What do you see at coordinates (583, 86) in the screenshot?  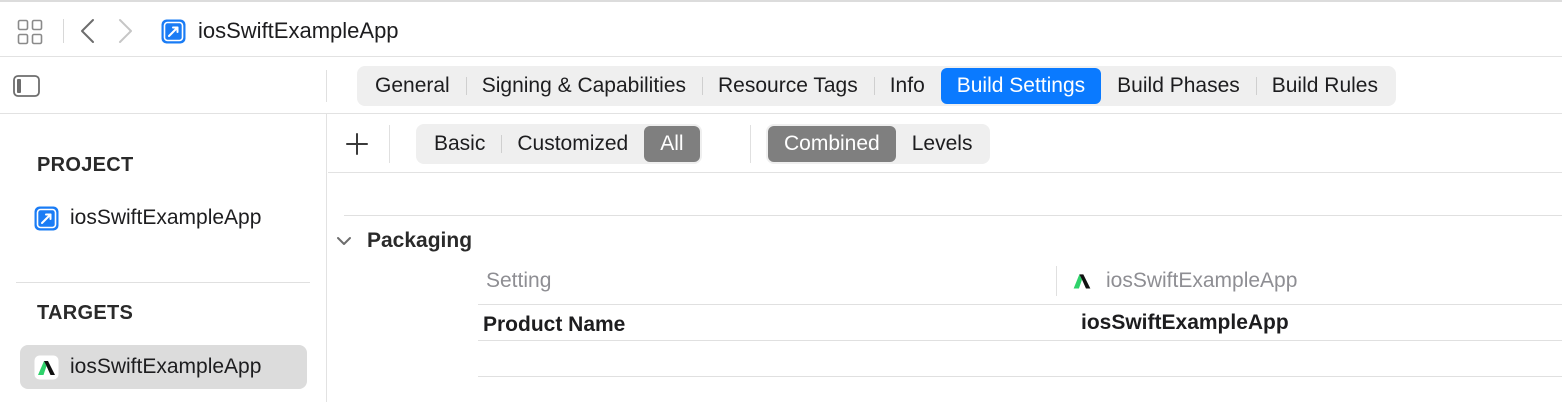 I see `tab-signing-capabilities: Signing & Capabilities` at bounding box center [583, 86].